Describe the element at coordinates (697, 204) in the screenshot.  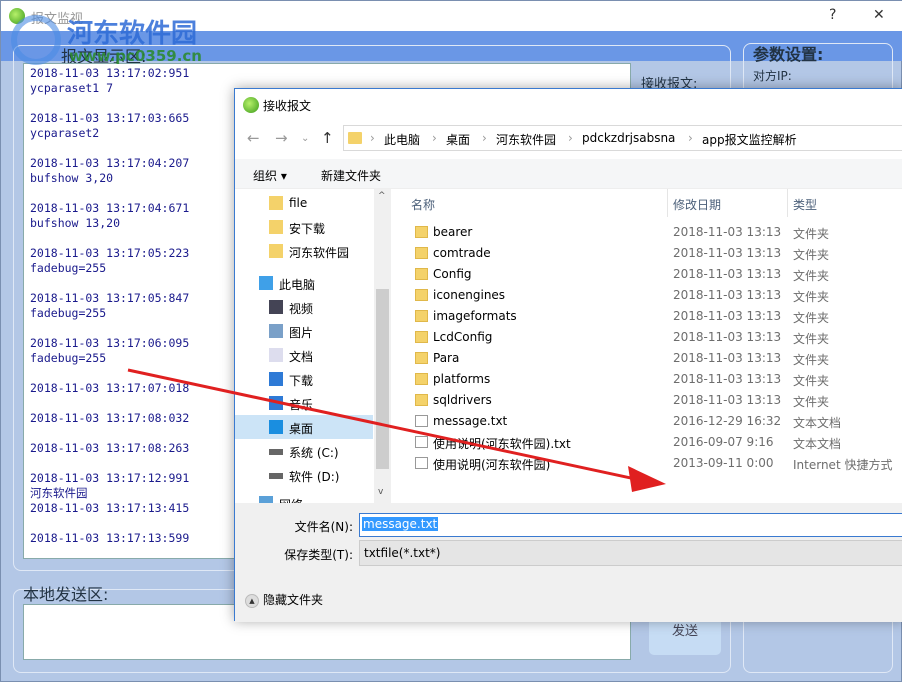
I see `column-date: 修改日期` at that location.